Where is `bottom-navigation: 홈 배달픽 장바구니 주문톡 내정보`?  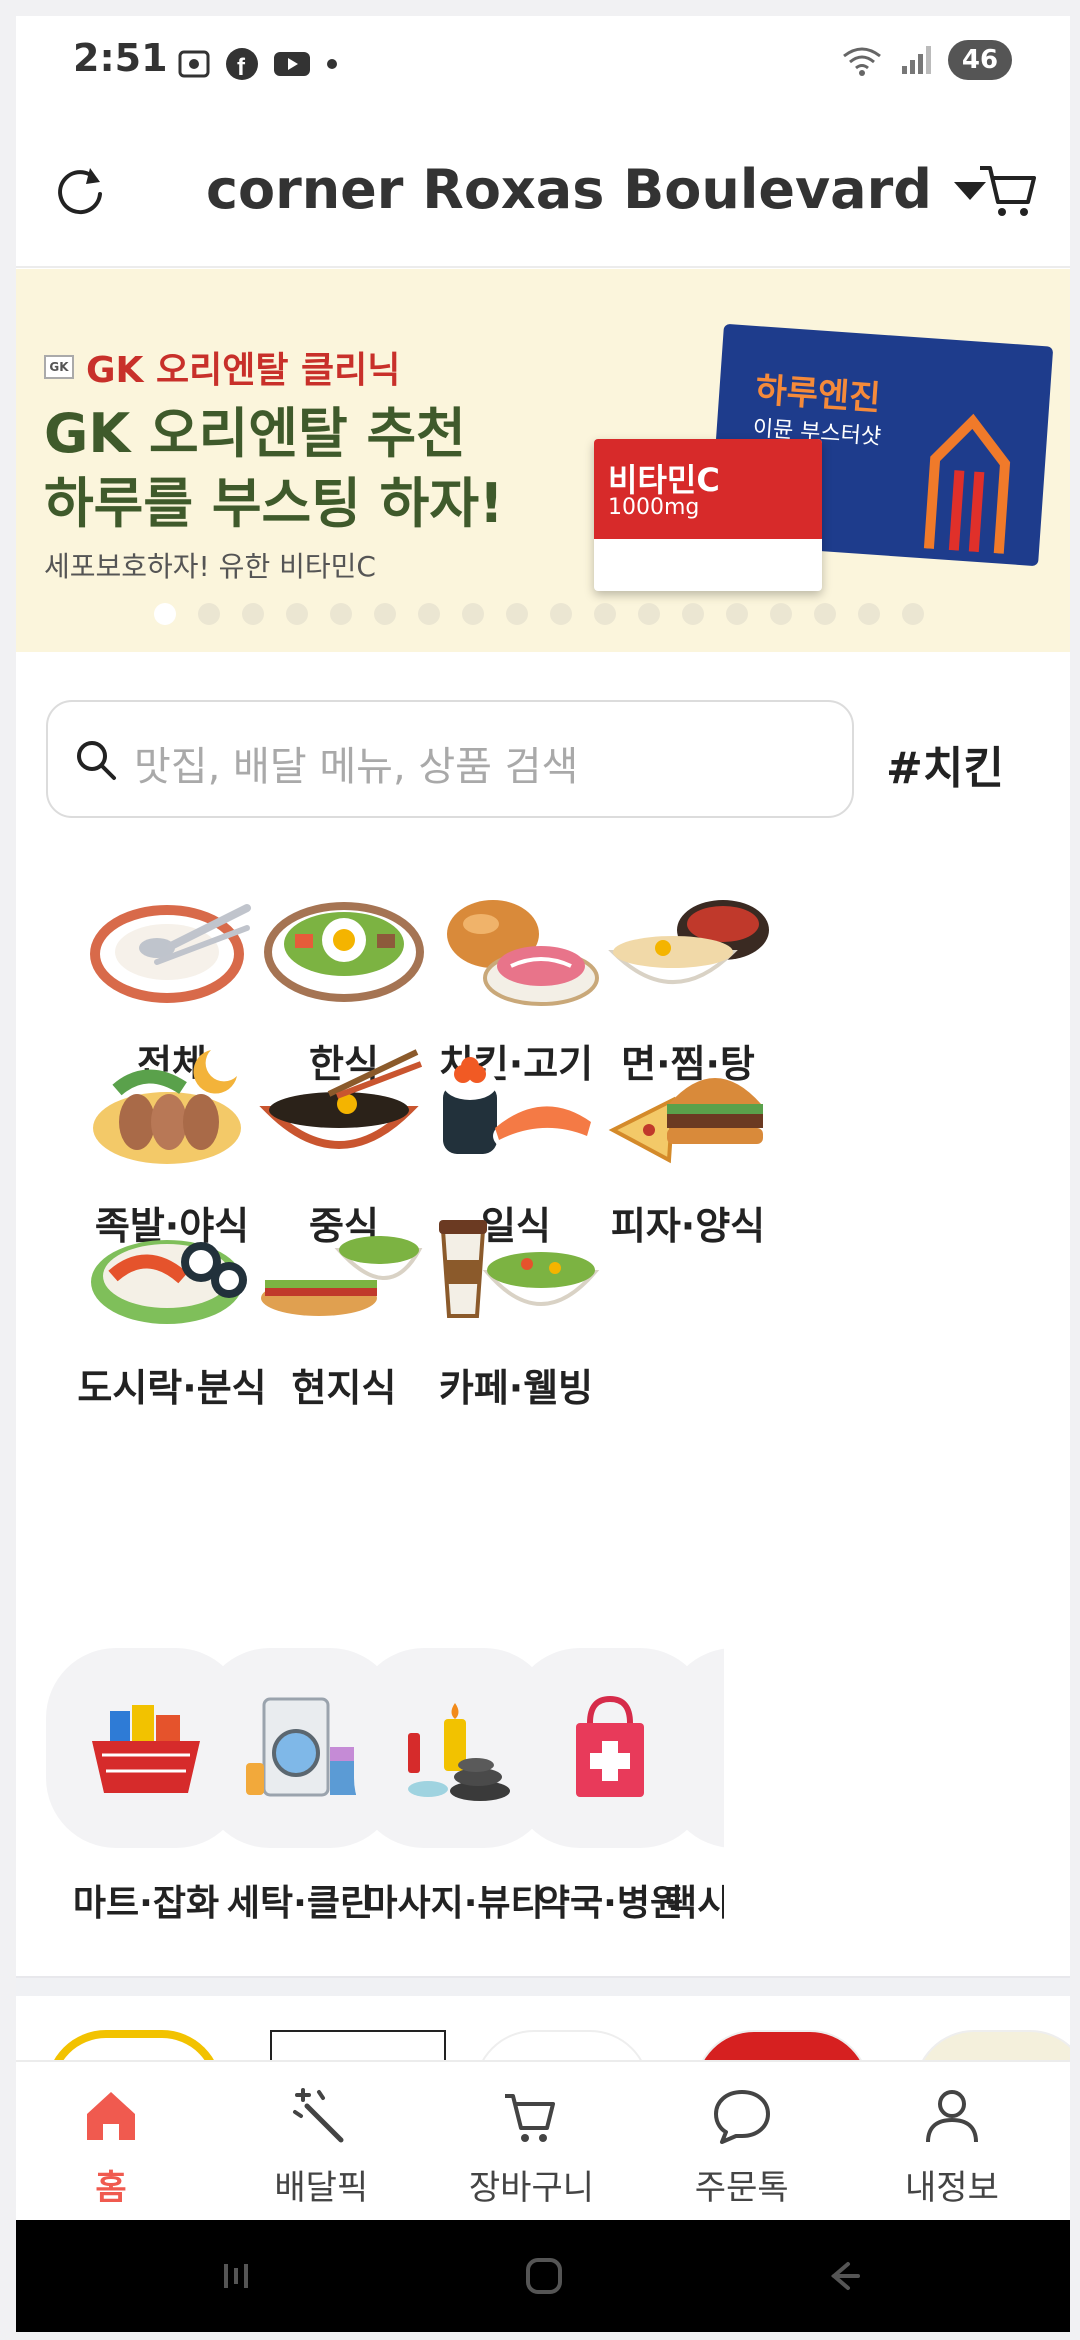
bottom-navigation: 홈 배달픽 장바구니 주문톡 내정보 is located at coordinates (543, 2140).